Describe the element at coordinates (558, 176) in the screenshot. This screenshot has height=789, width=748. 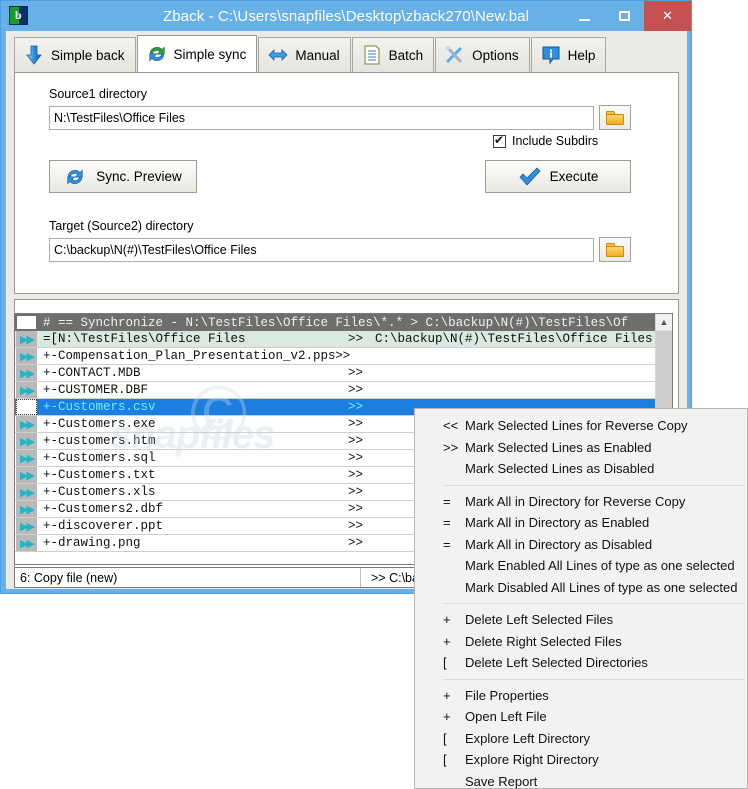
I see `execute-button: Execute` at that location.